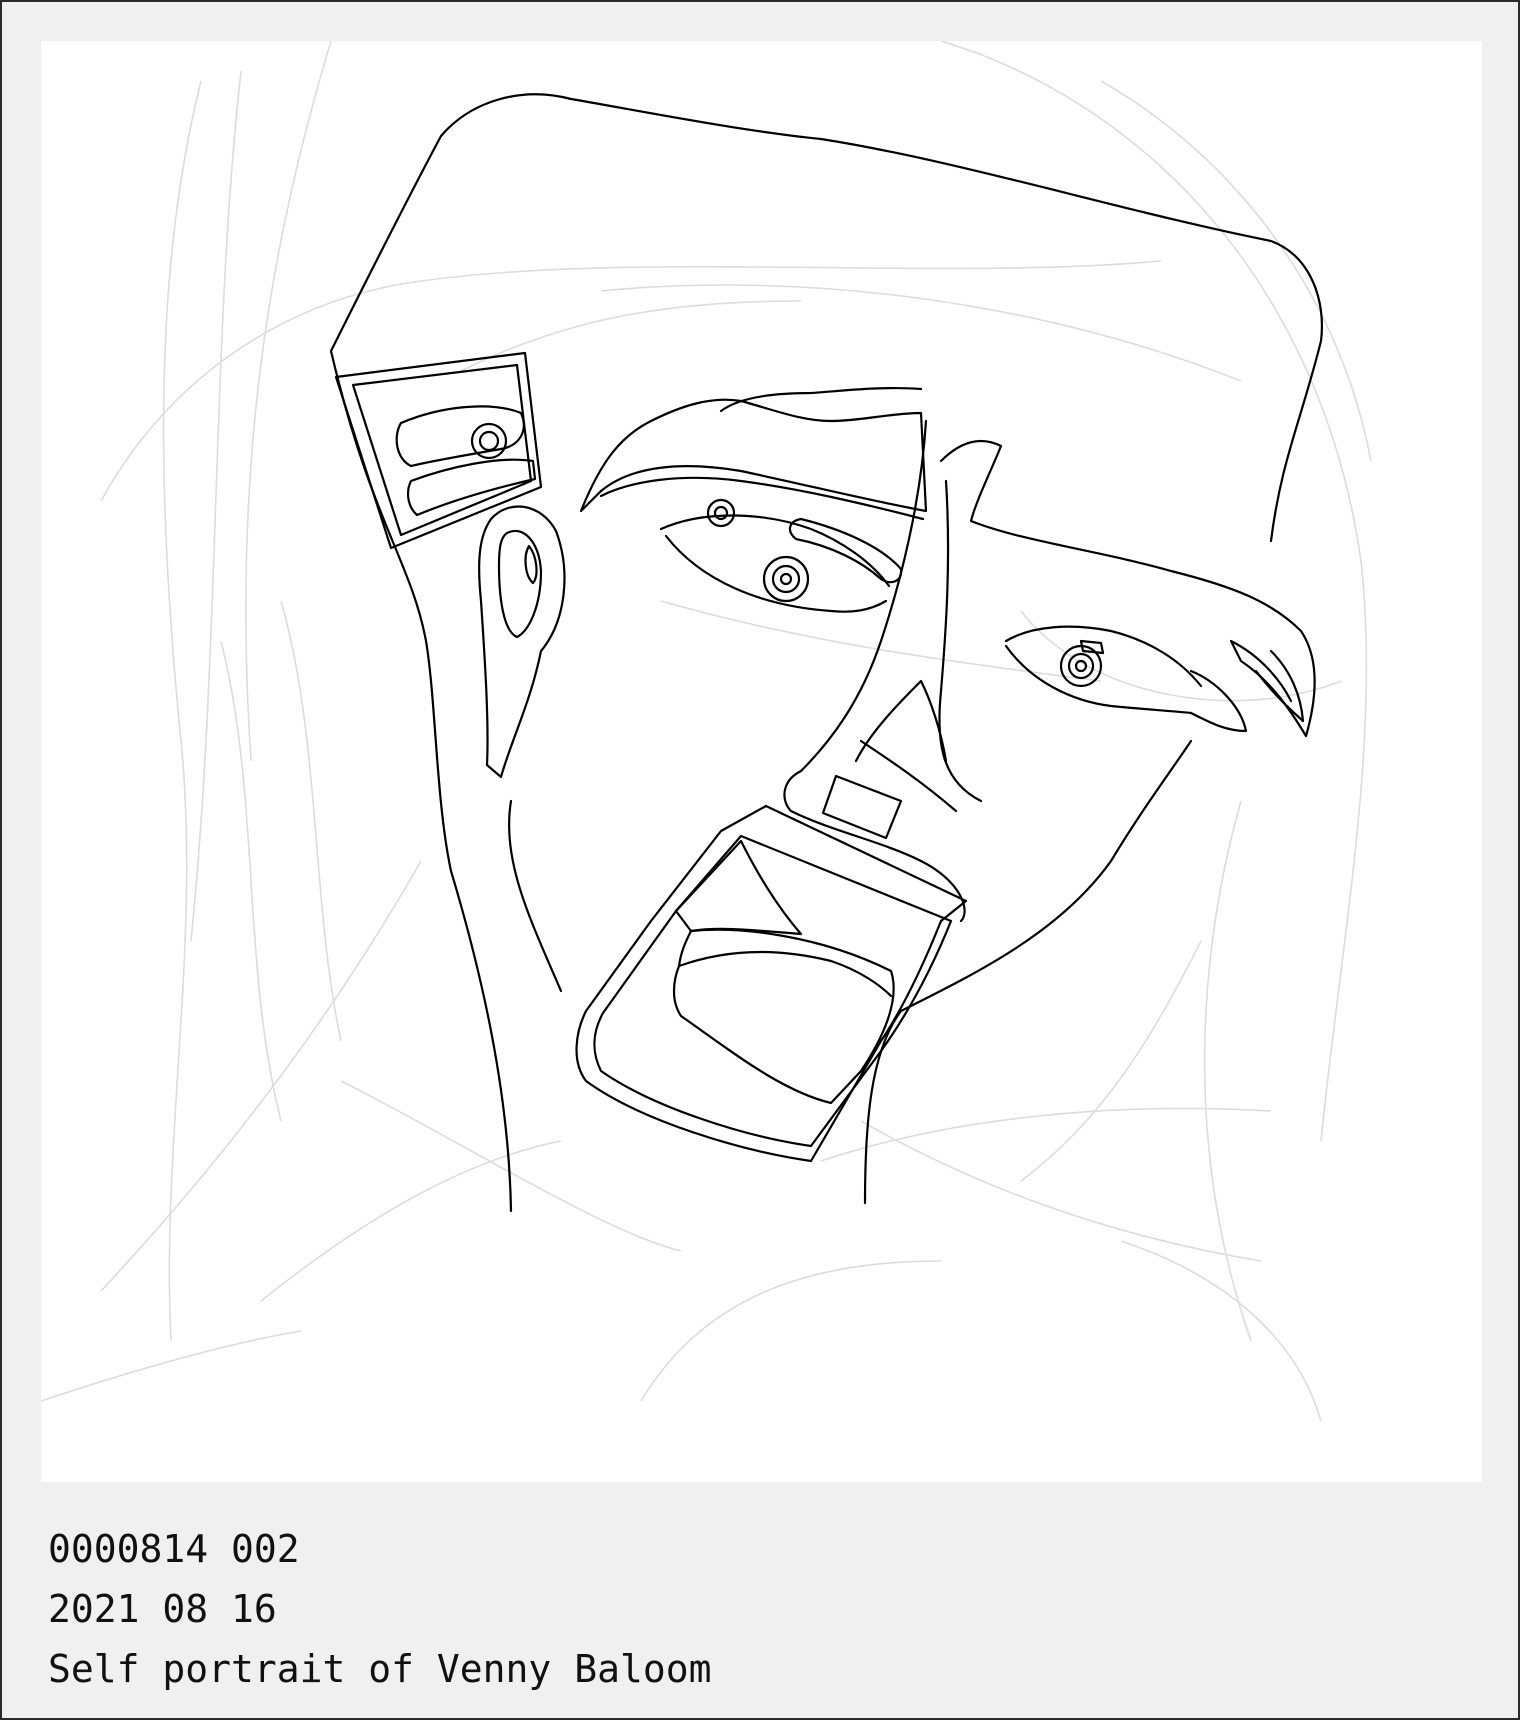 The height and width of the screenshot is (1720, 1520). Describe the element at coordinates (174, 1549) in the screenshot. I see `artwork-id-number: 0000814 002` at that location.